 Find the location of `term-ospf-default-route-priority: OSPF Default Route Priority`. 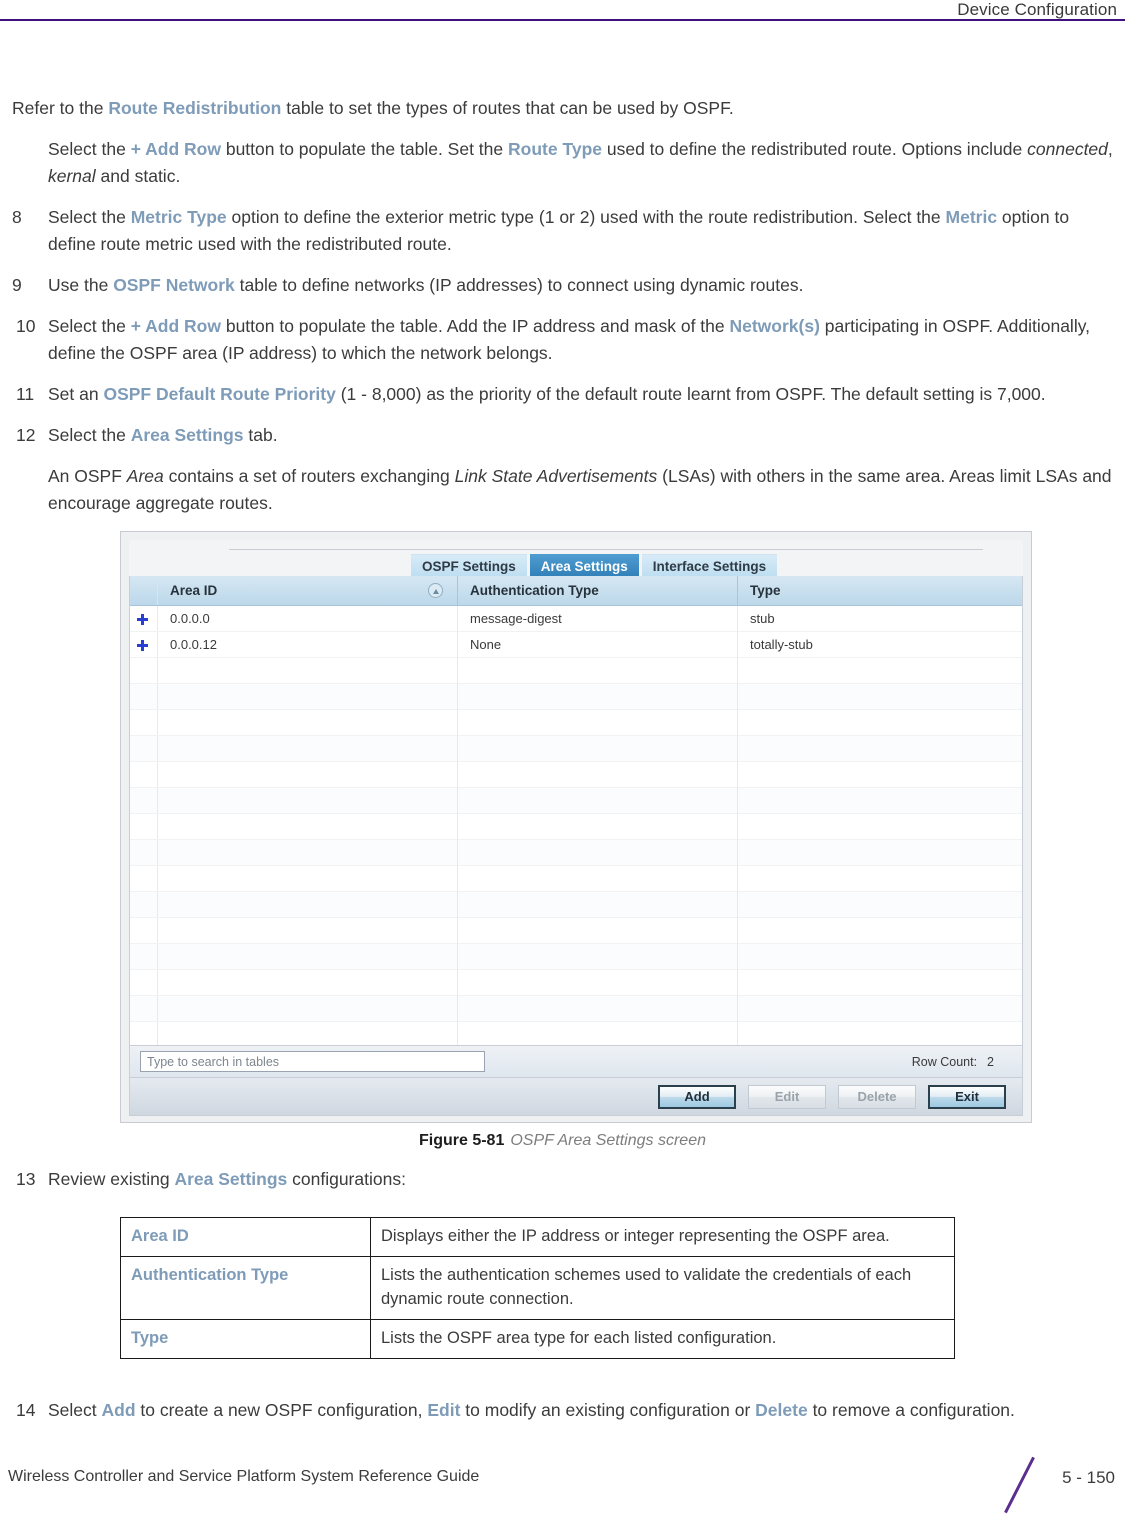

term-ospf-default-route-priority: OSPF Default Route Priority is located at coordinates (219, 394).